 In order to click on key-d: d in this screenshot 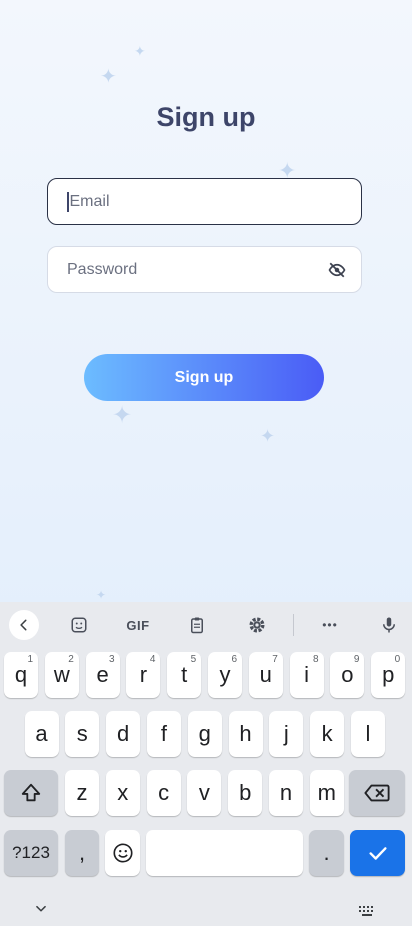, I will do `click(123, 734)`.